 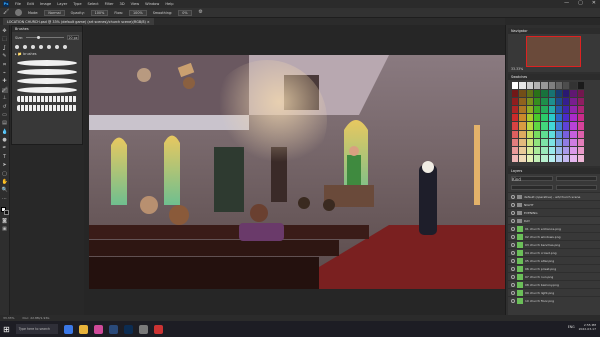 I want to click on start-button: ⊞, so click(x=6, y=329).